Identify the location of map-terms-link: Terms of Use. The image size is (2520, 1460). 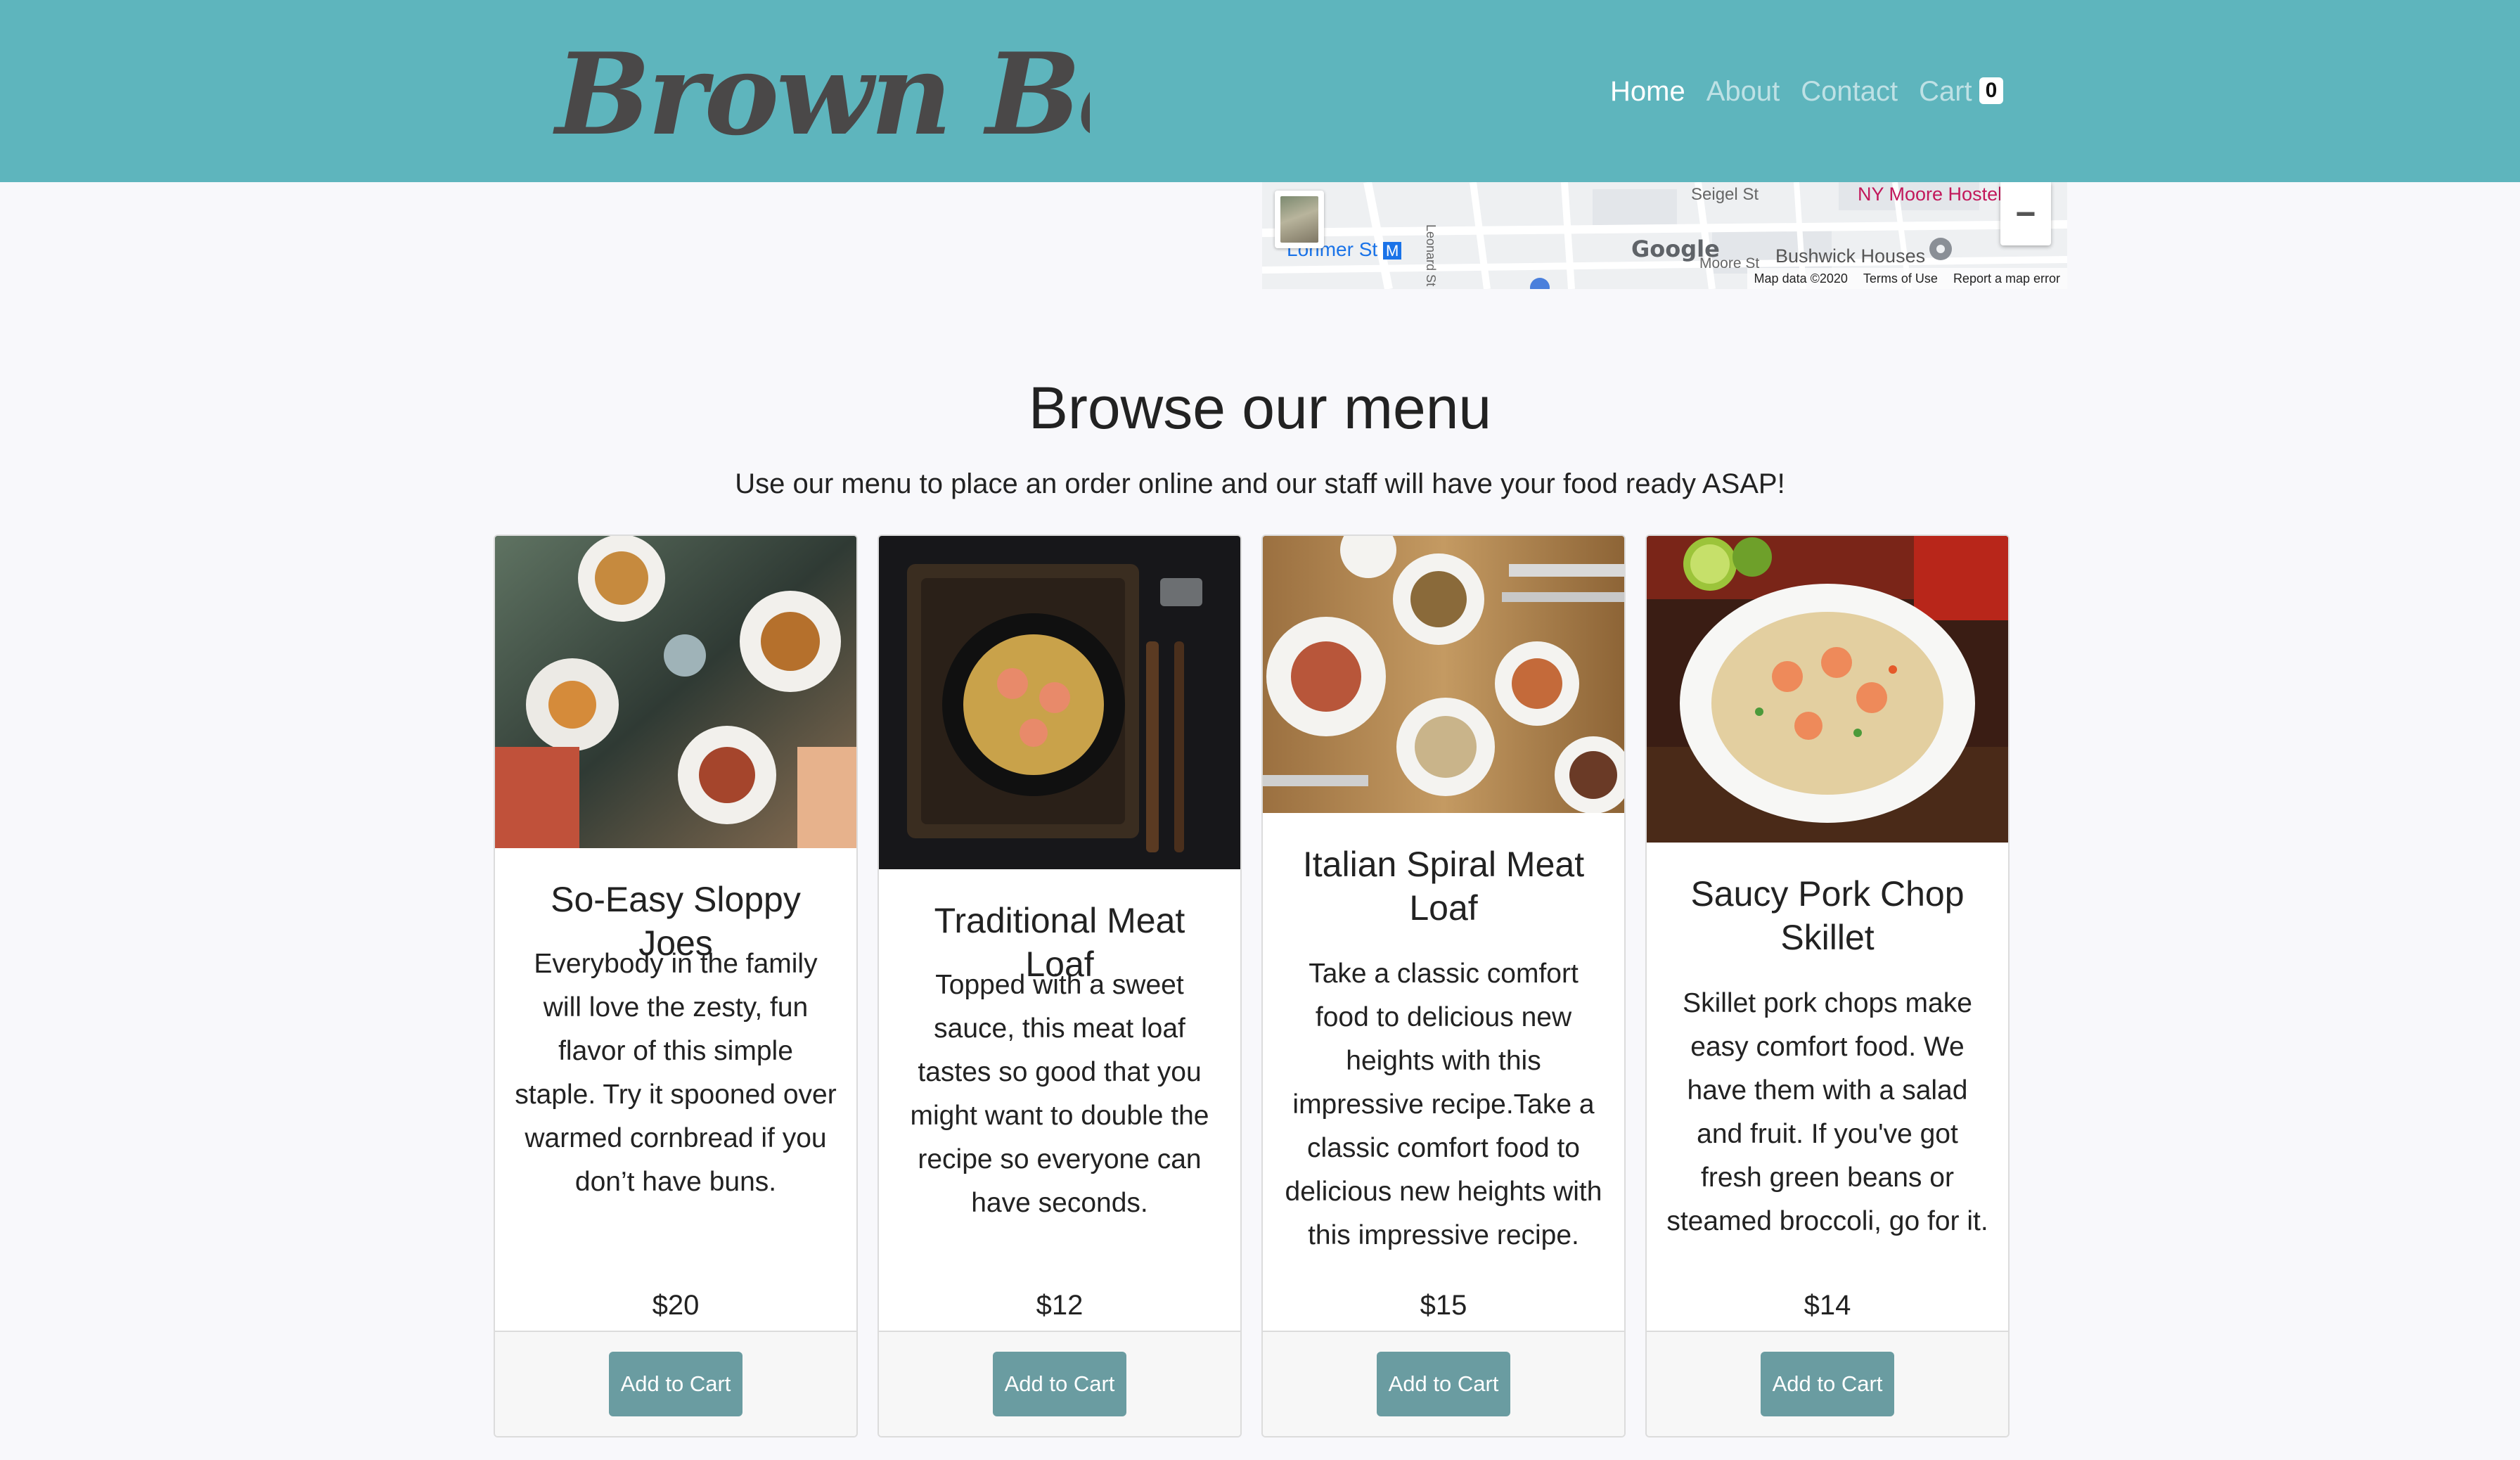
(1900, 278).